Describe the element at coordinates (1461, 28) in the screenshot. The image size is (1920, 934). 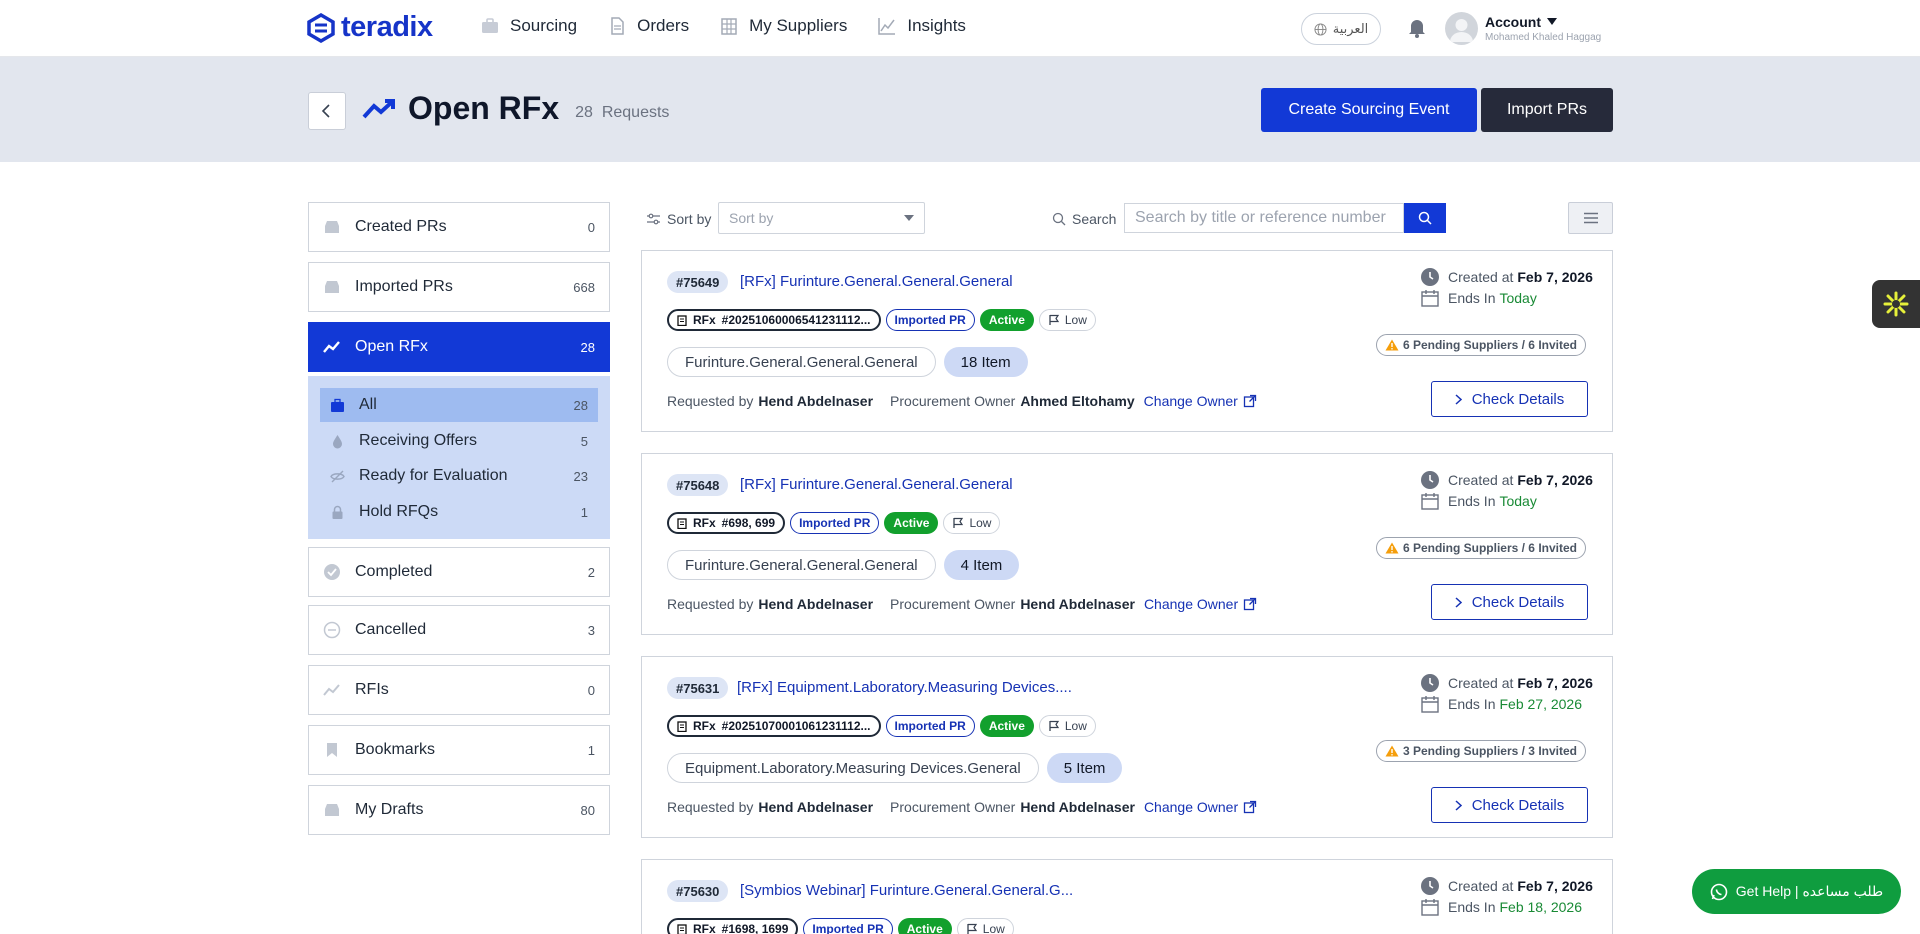
I see `avatar` at that location.